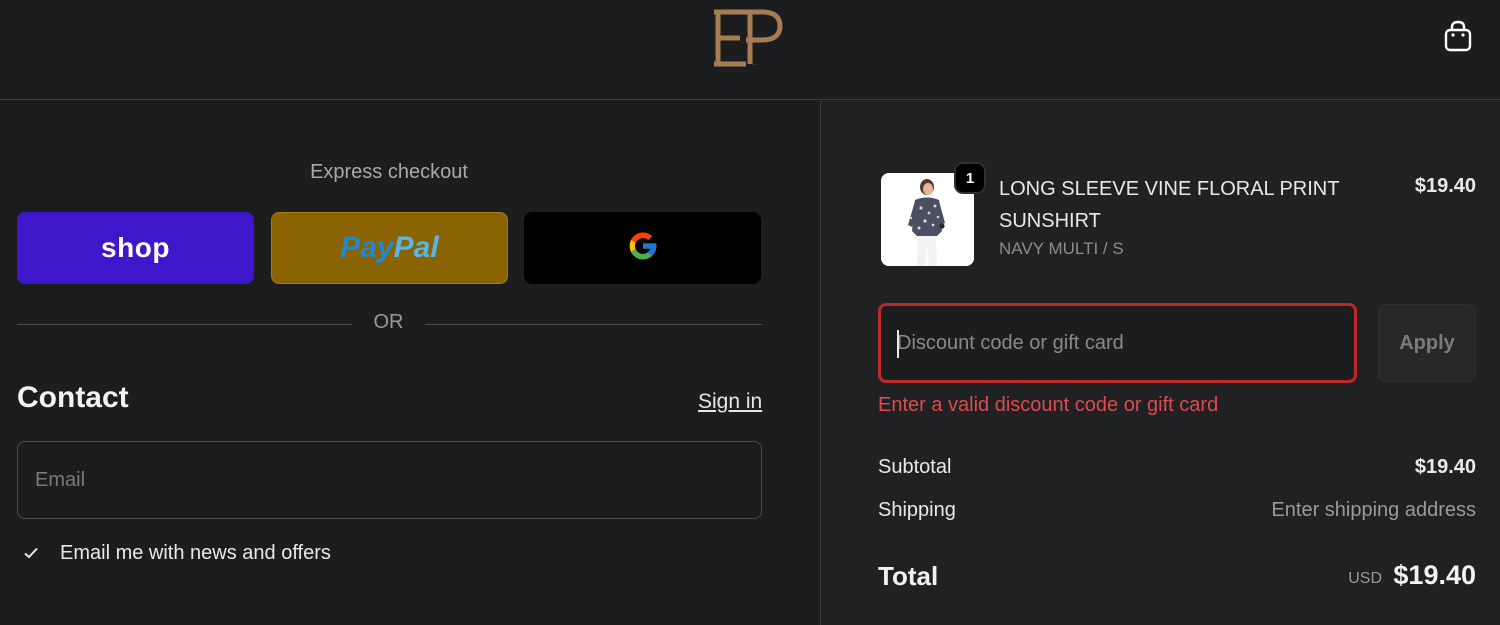 This screenshot has width=1500, height=625. Describe the element at coordinates (389, 480) in the screenshot. I see `email-field` at that location.